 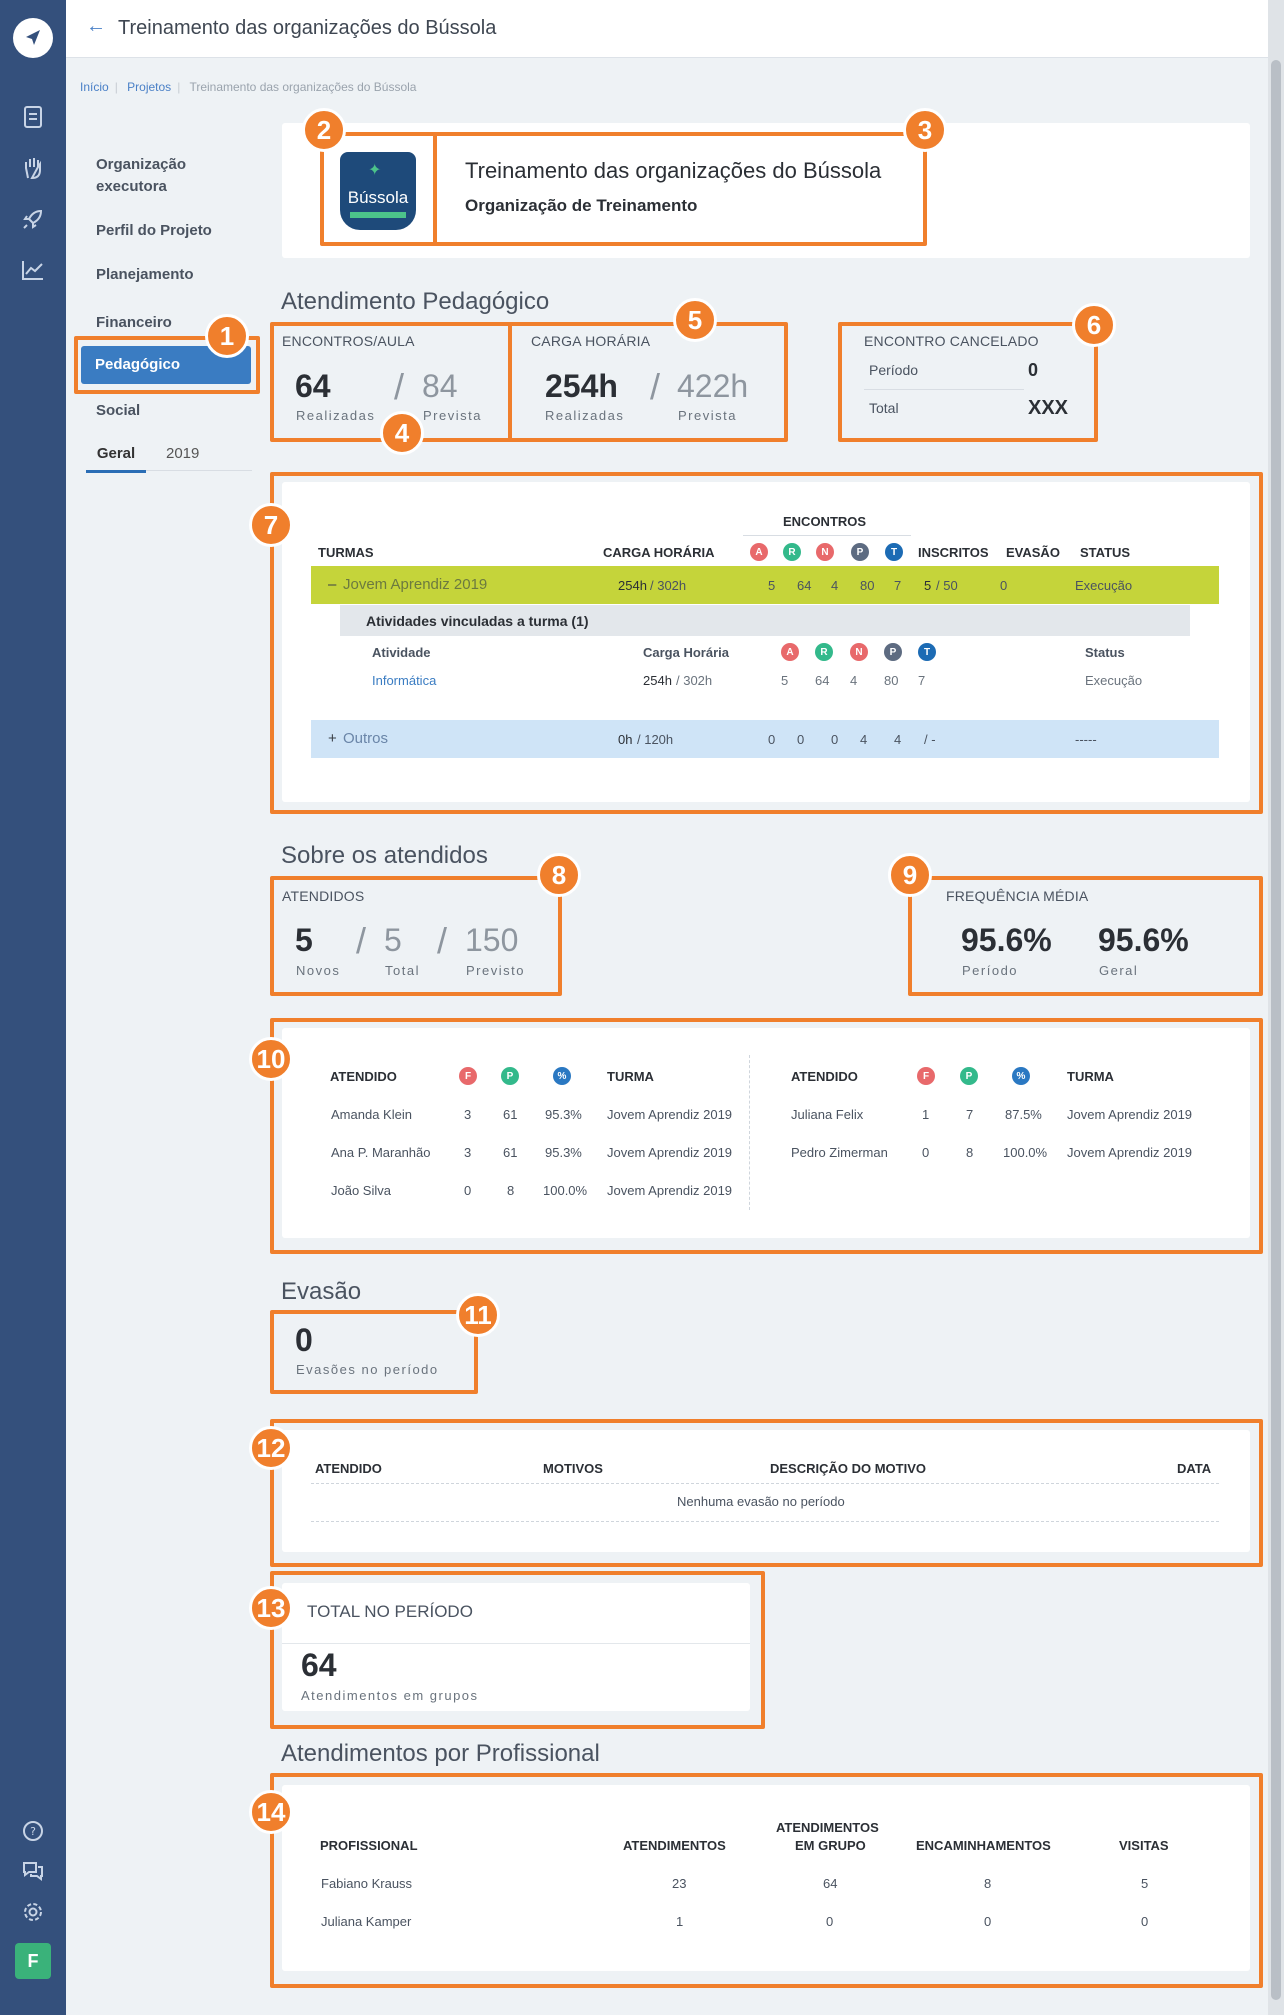 I want to click on freq-label: FREQUÊNCIA MÉDIA, so click(x=1017, y=896).